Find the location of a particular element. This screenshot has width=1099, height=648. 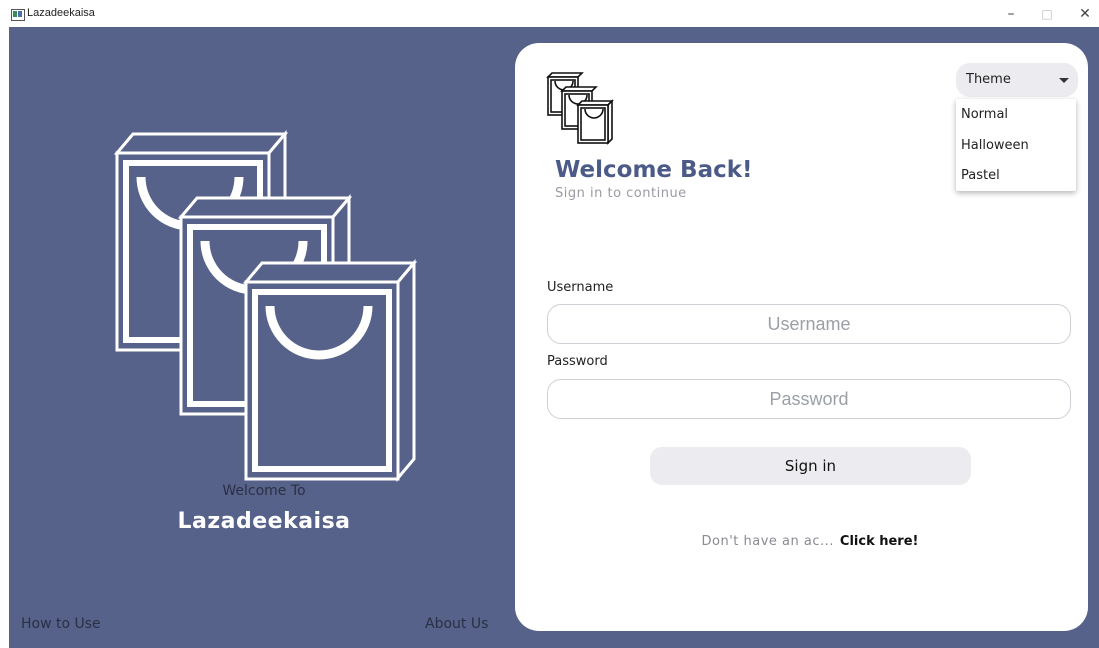

username-input is located at coordinates (809, 324).